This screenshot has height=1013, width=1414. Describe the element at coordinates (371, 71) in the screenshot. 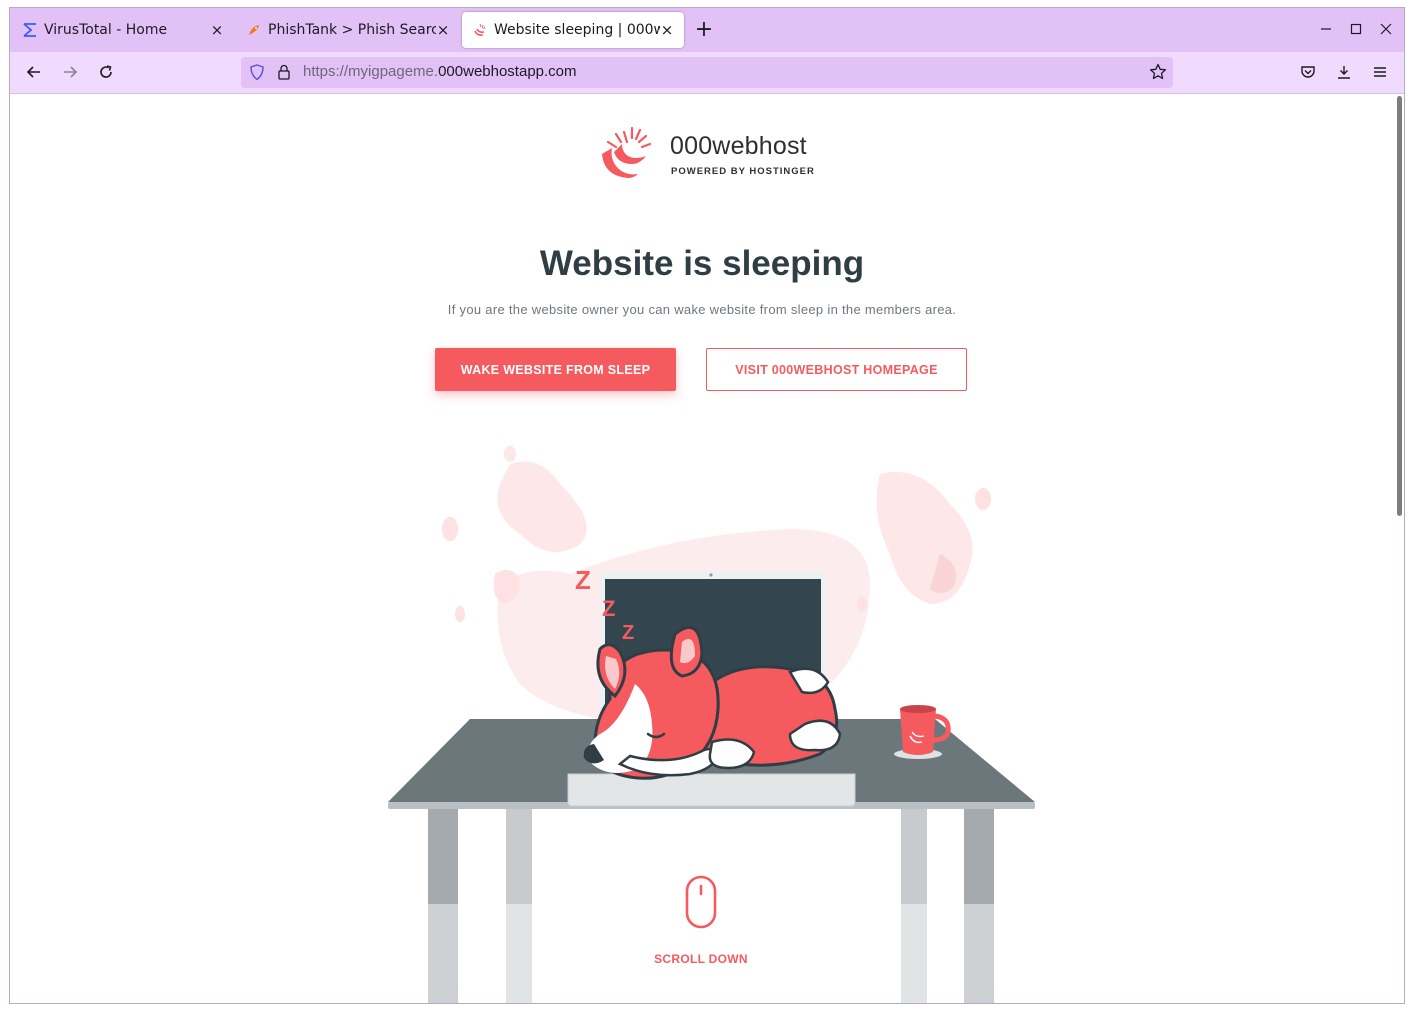

I see `url-prefix: https://myigpageme.` at that location.